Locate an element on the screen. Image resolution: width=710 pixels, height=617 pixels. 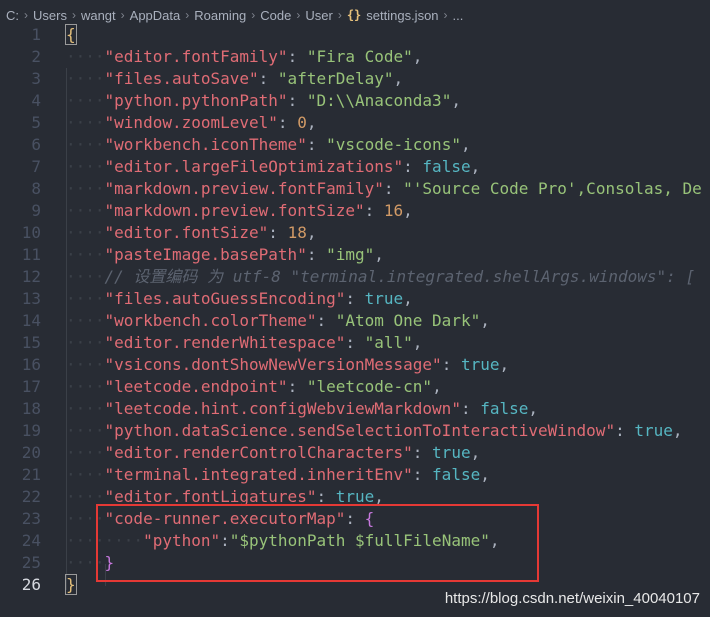
breadcrumb-file-name: settings.json is located at coordinates (402, 15).